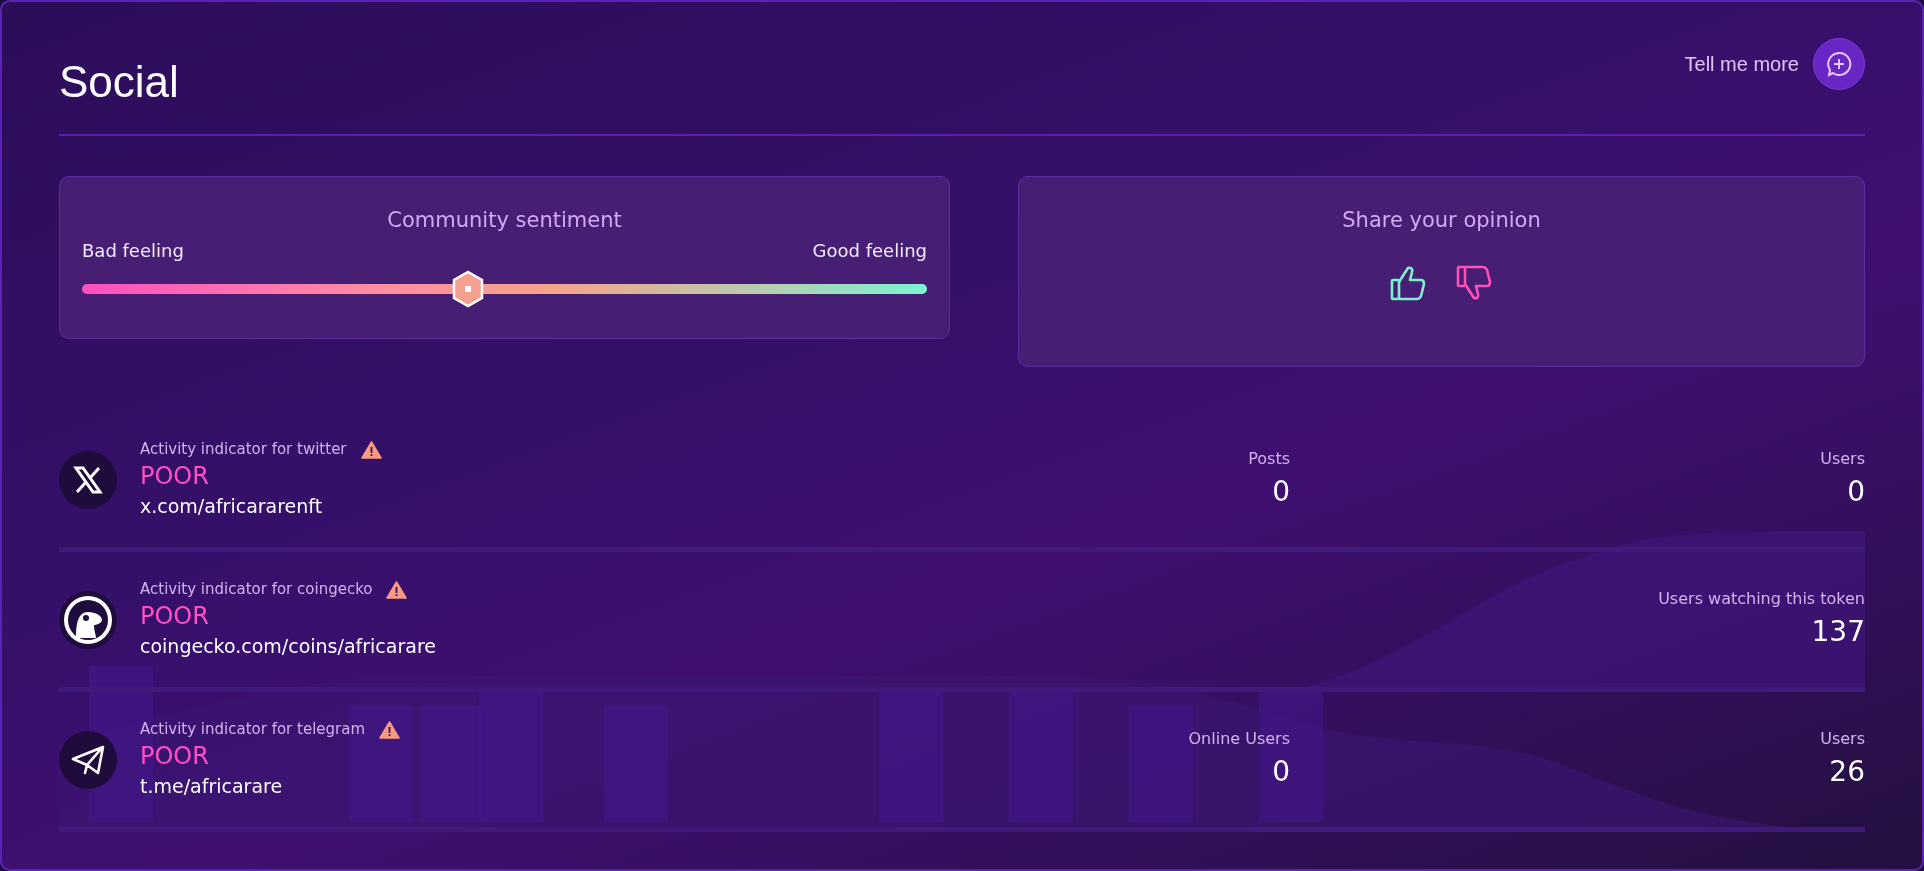  I want to click on panel-title: Share your opinion, so click(1441, 220).